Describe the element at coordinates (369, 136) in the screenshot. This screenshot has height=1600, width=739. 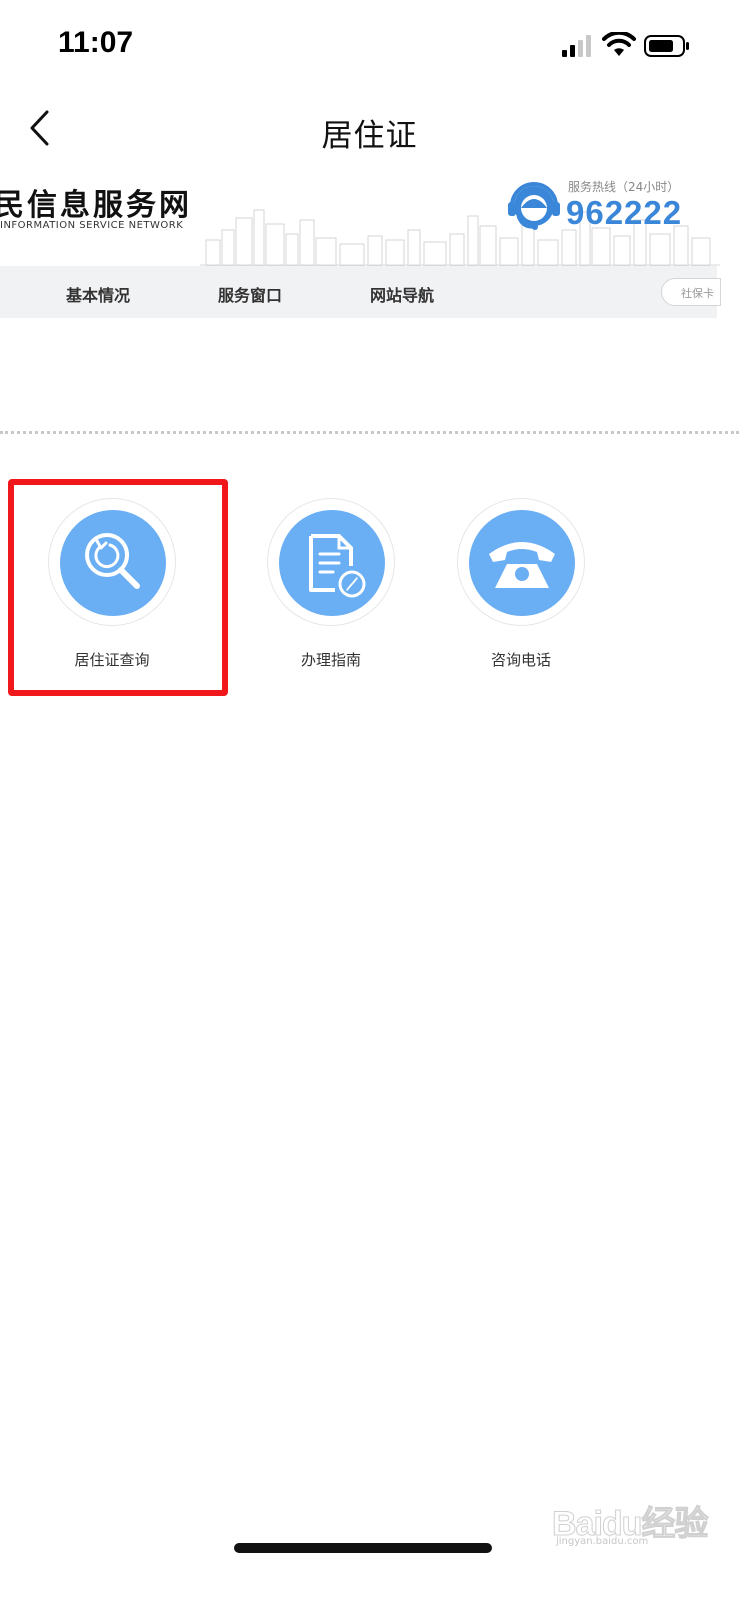
I see `page-title: 居住证` at that location.